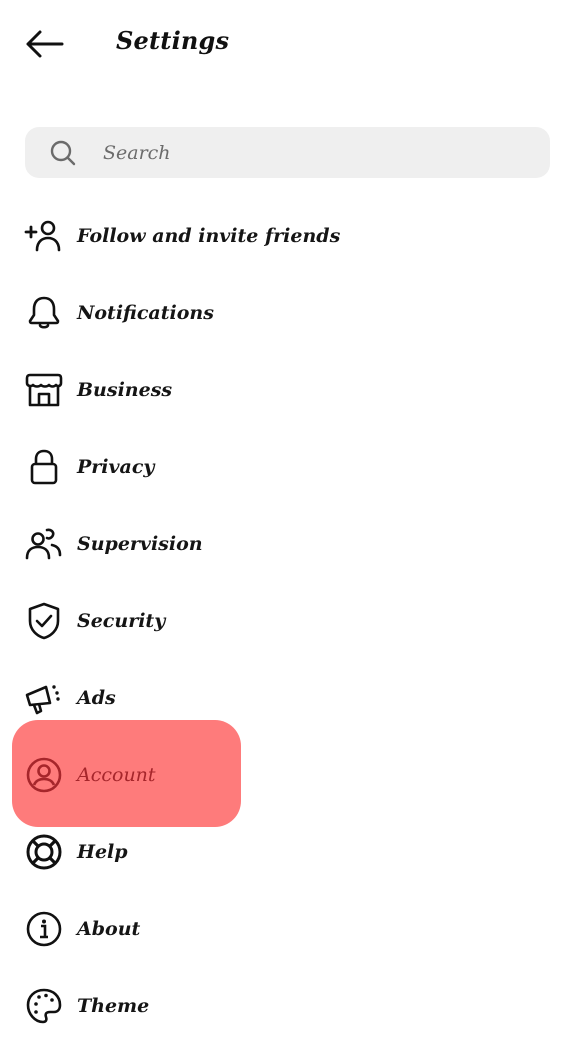 The height and width of the screenshot is (1044, 576). I want to click on back-button, so click(44, 44).